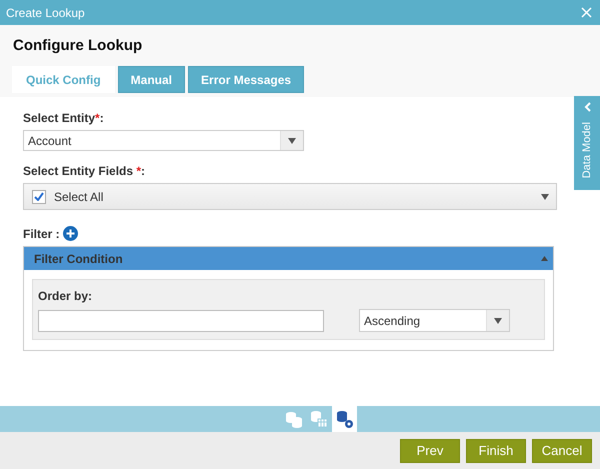 This screenshot has width=600, height=469. Describe the element at coordinates (63, 79) in the screenshot. I see `tab: Quick Config` at that location.